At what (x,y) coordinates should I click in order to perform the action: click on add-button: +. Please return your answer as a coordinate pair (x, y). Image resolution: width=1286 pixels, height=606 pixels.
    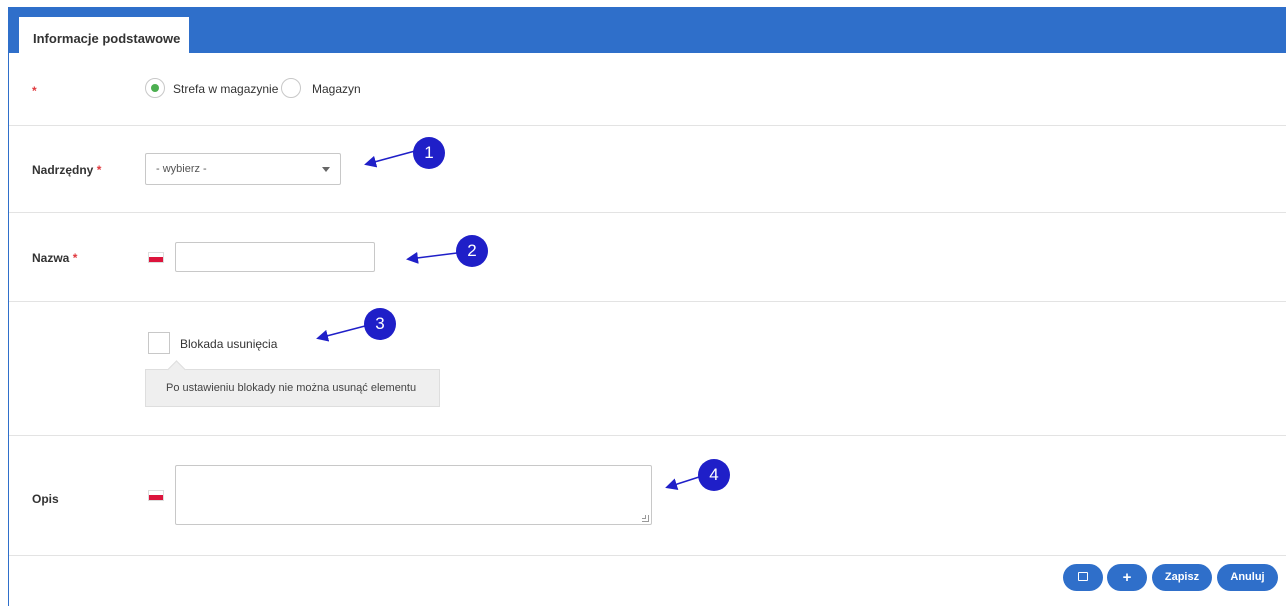
    Looking at the image, I should click on (1127, 577).